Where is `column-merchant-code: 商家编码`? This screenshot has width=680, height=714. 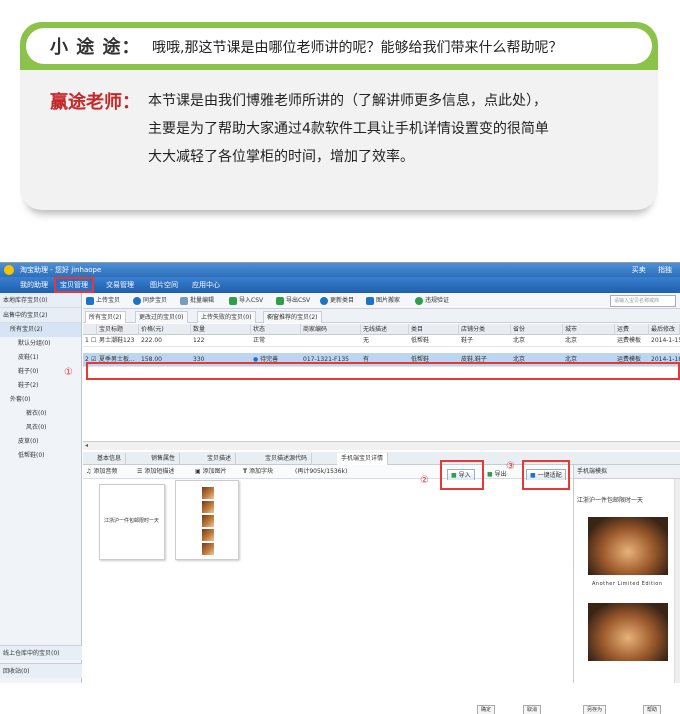 column-merchant-code: 商家编码 is located at coordinates (331, 329).